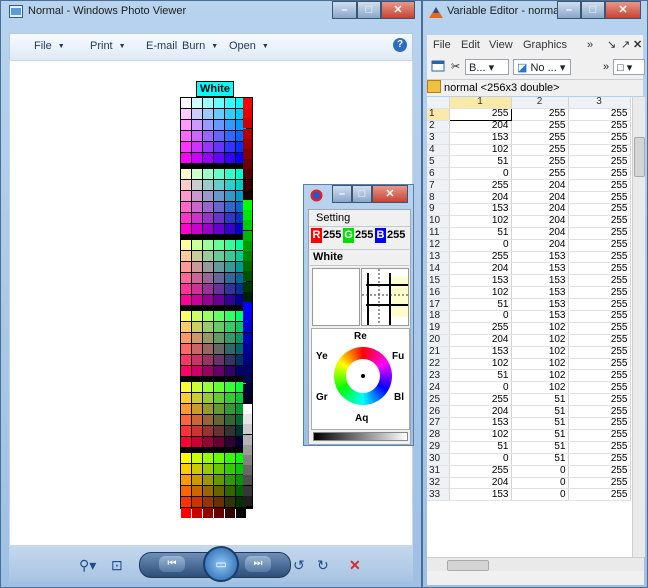 The width and height of the screenshot is (648, 588). What do you see at coordinates (438, 376) in the screenshot?
I see `row-header: 23` at bounding box center [438, 376].